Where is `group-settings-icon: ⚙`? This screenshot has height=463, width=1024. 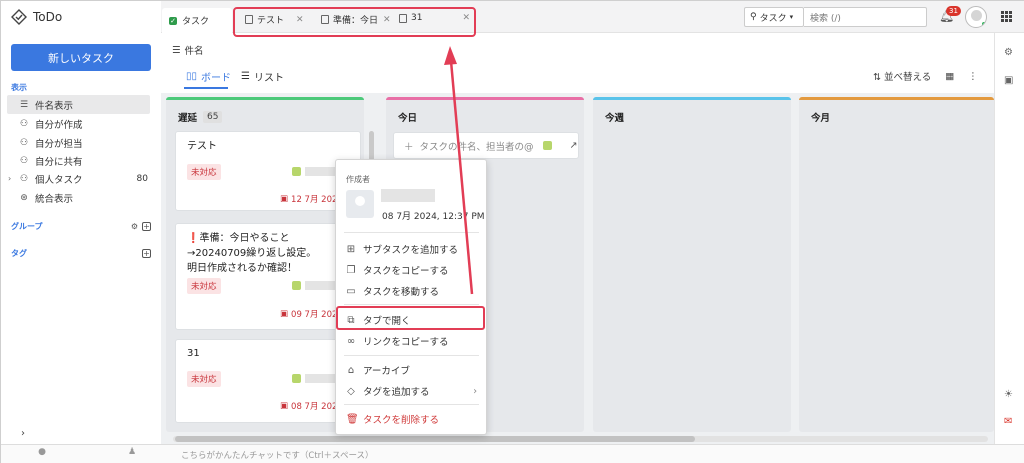 group-settings-icon: ⚙ is located at coordinates (134, 226).